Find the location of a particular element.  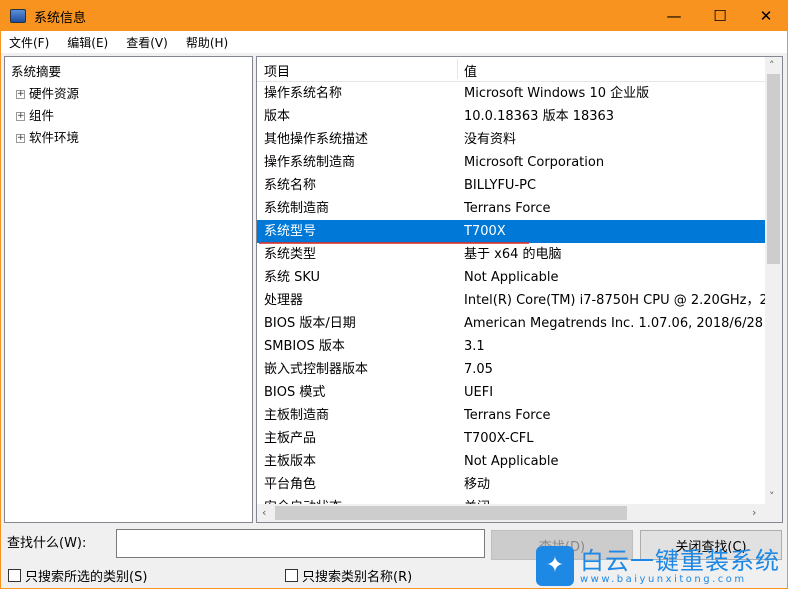

highlight-underline is located at coordinates (394, 243).